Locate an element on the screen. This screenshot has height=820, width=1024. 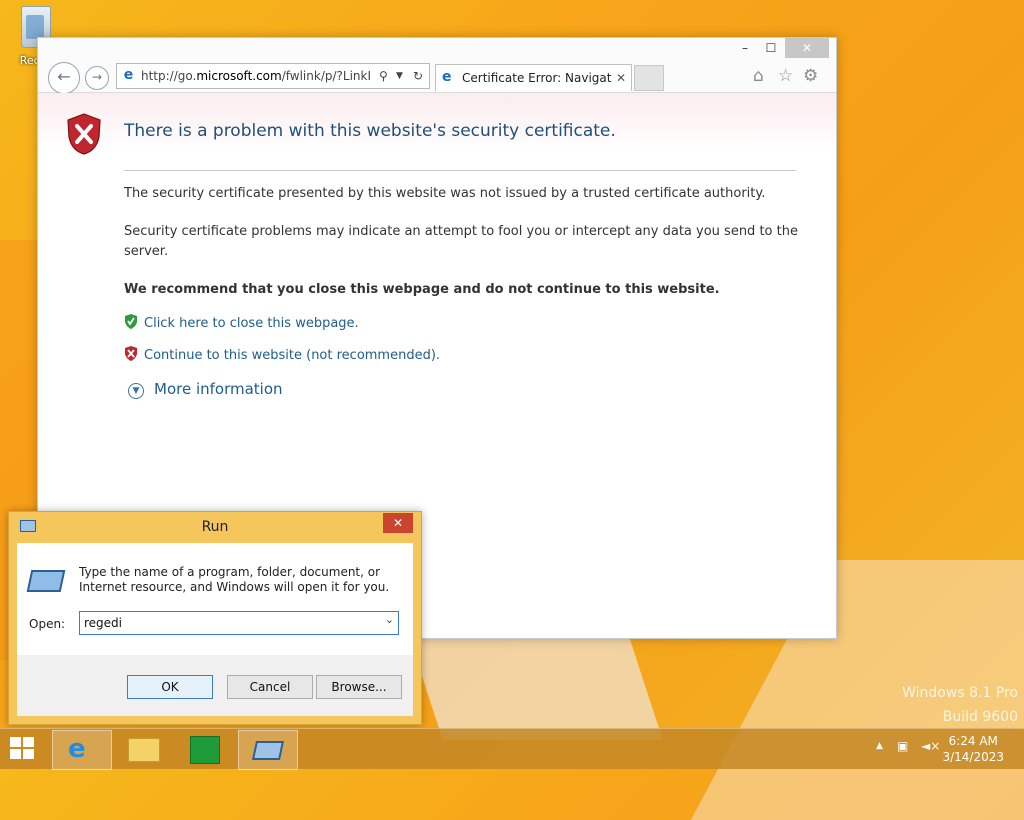
settings-gear-icon: ⚙ is located at coordinates (810, 76).